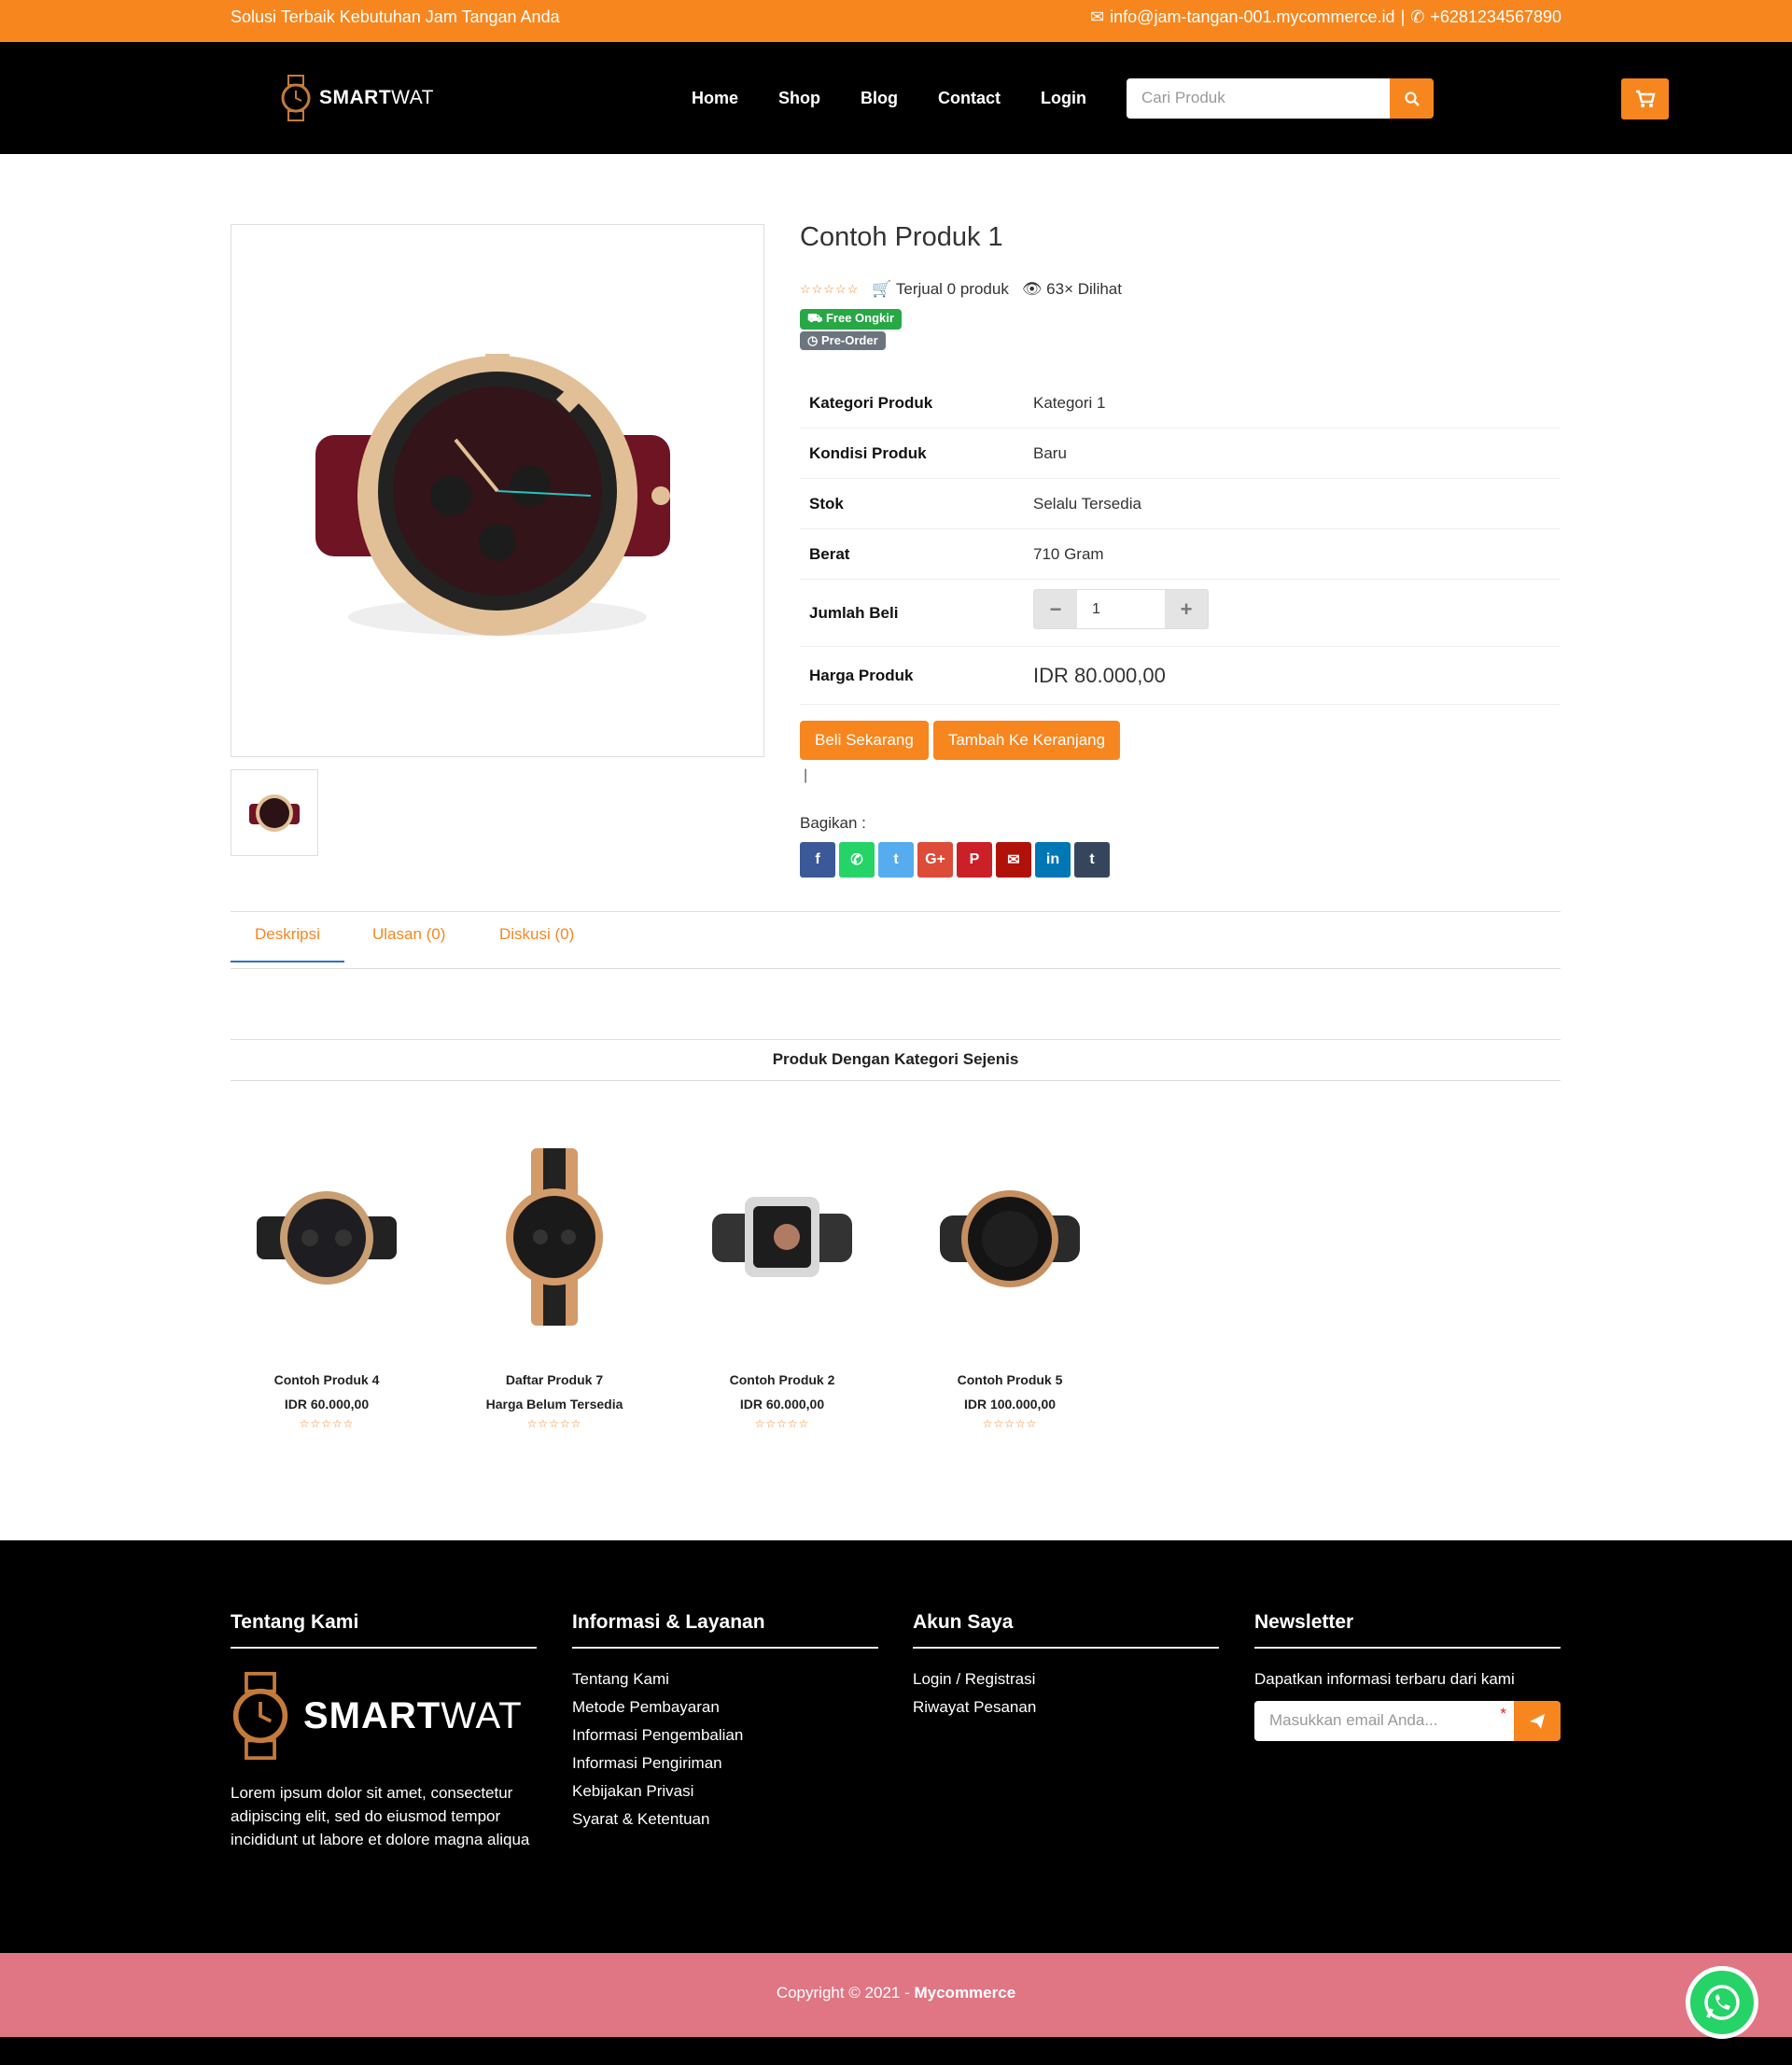 The height and width of the screenshot is (2065, 1792). I want to click on whatsapp-share-button: ✆, so click(857, 860).